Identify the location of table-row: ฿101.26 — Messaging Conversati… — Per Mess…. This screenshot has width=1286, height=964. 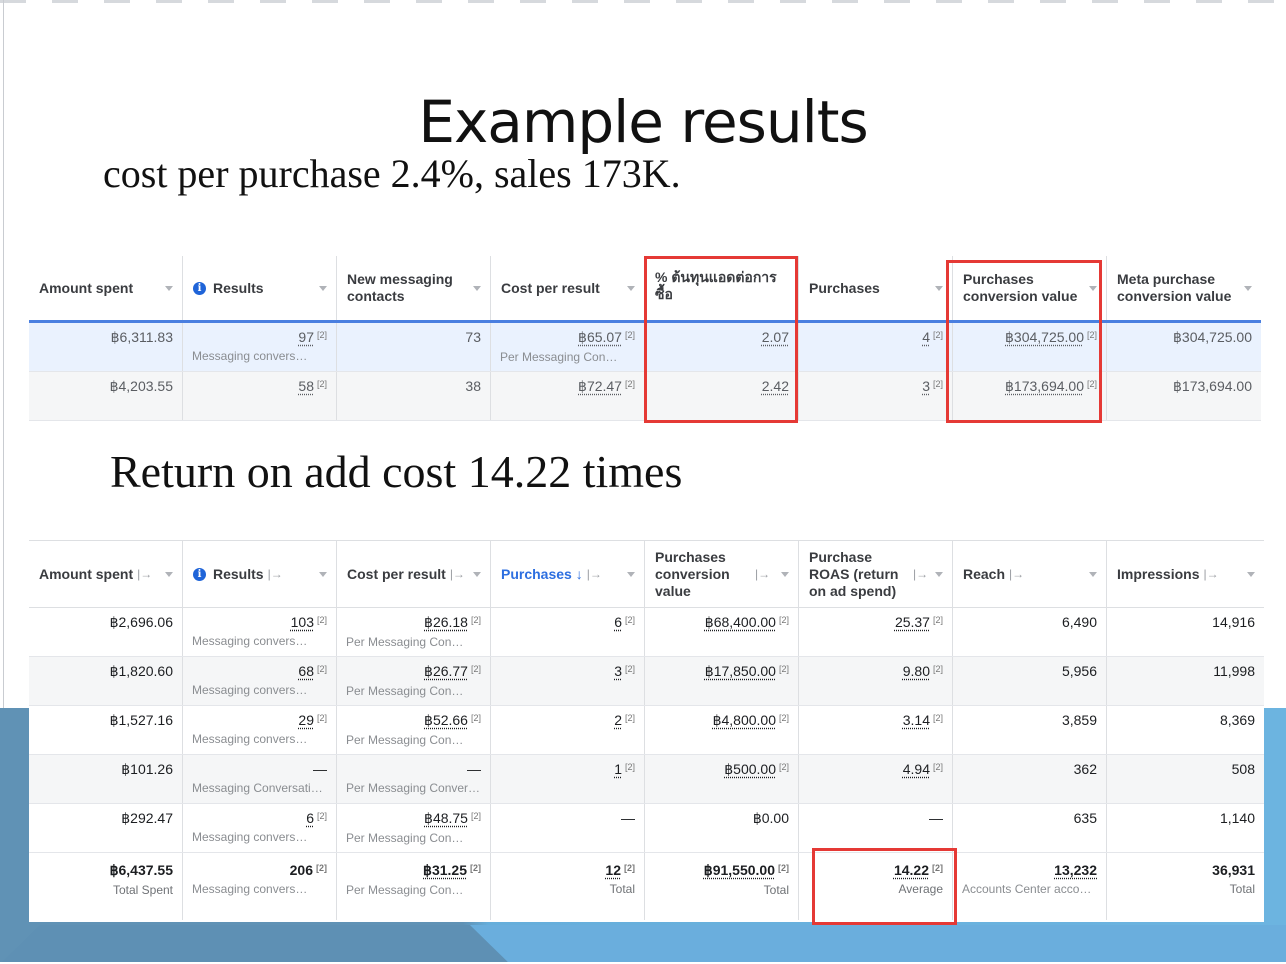
(646, 779).